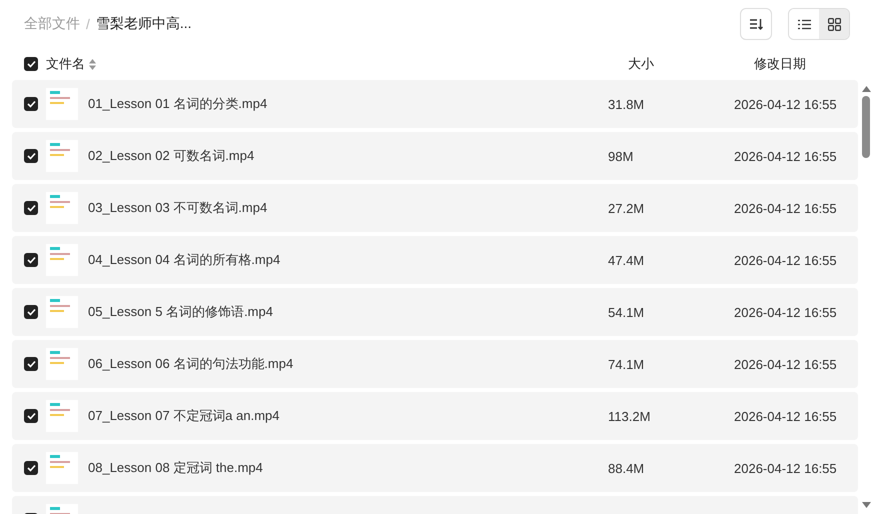 The height and width of the screenshot is (514, 874). I want to click on file-name: 04_Lesson 04 名词的所有格.mp4, so click(184, 260).